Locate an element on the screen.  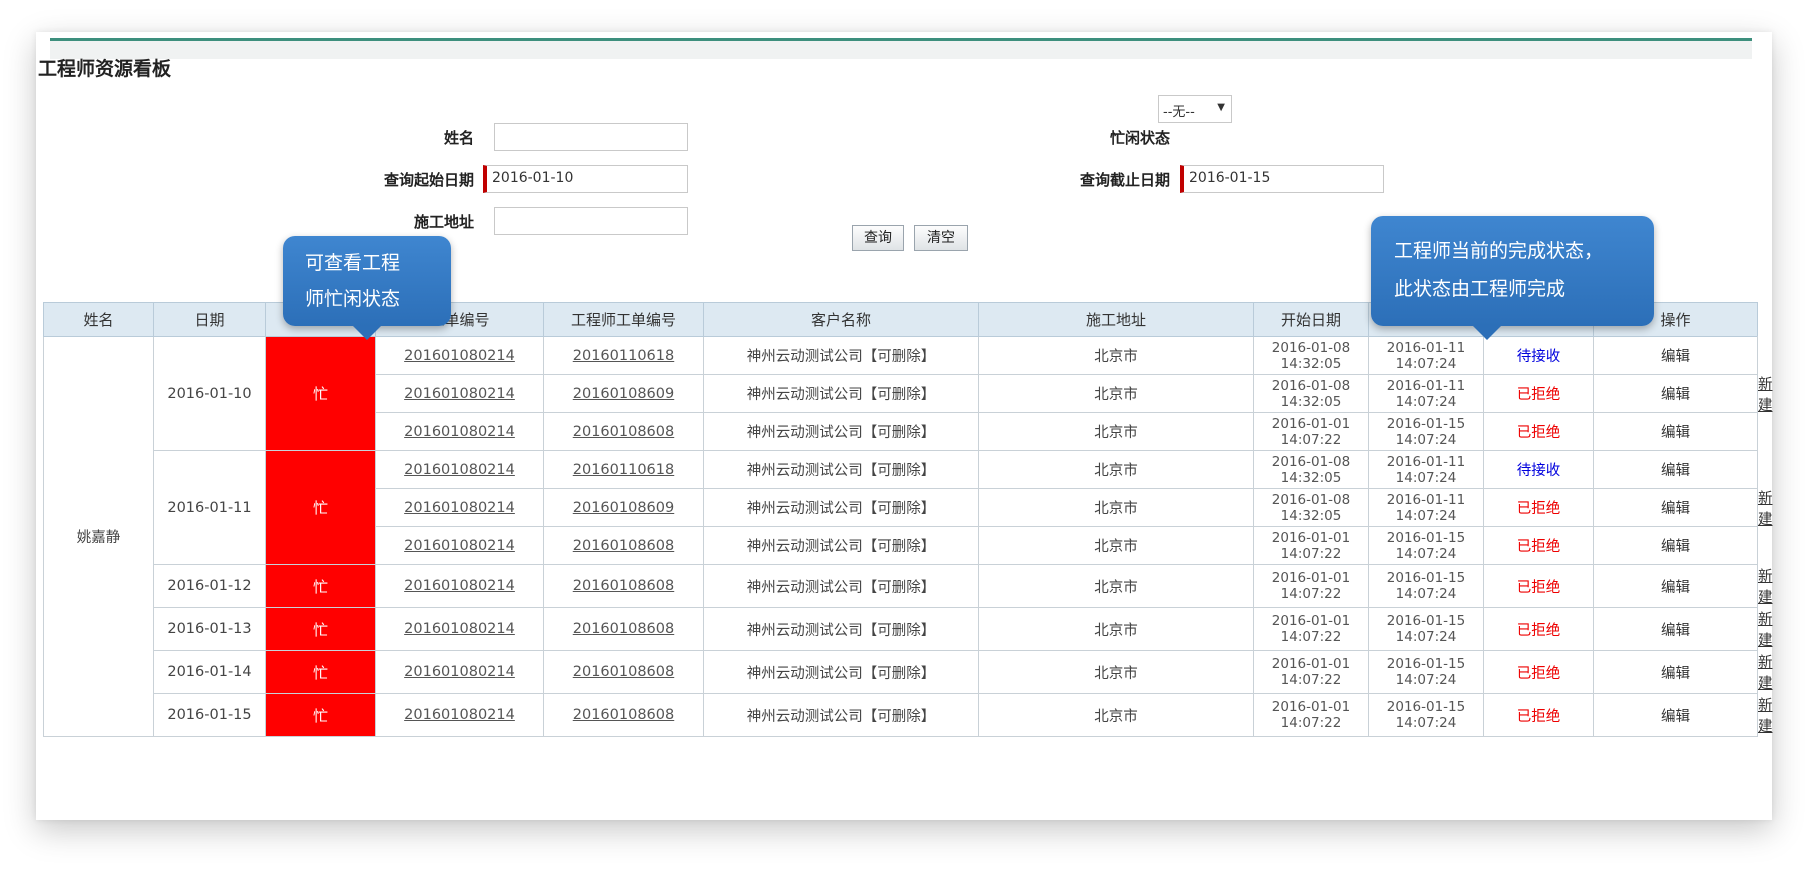
clear-button: 清空 is located at coordinates (941, 238).